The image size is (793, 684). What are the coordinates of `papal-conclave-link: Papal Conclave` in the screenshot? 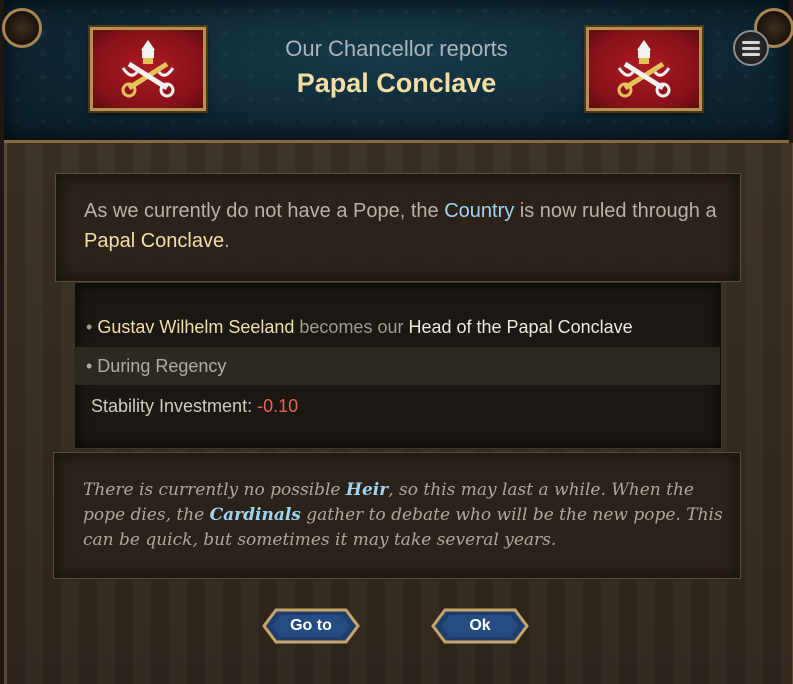 It's located at (154, 241).